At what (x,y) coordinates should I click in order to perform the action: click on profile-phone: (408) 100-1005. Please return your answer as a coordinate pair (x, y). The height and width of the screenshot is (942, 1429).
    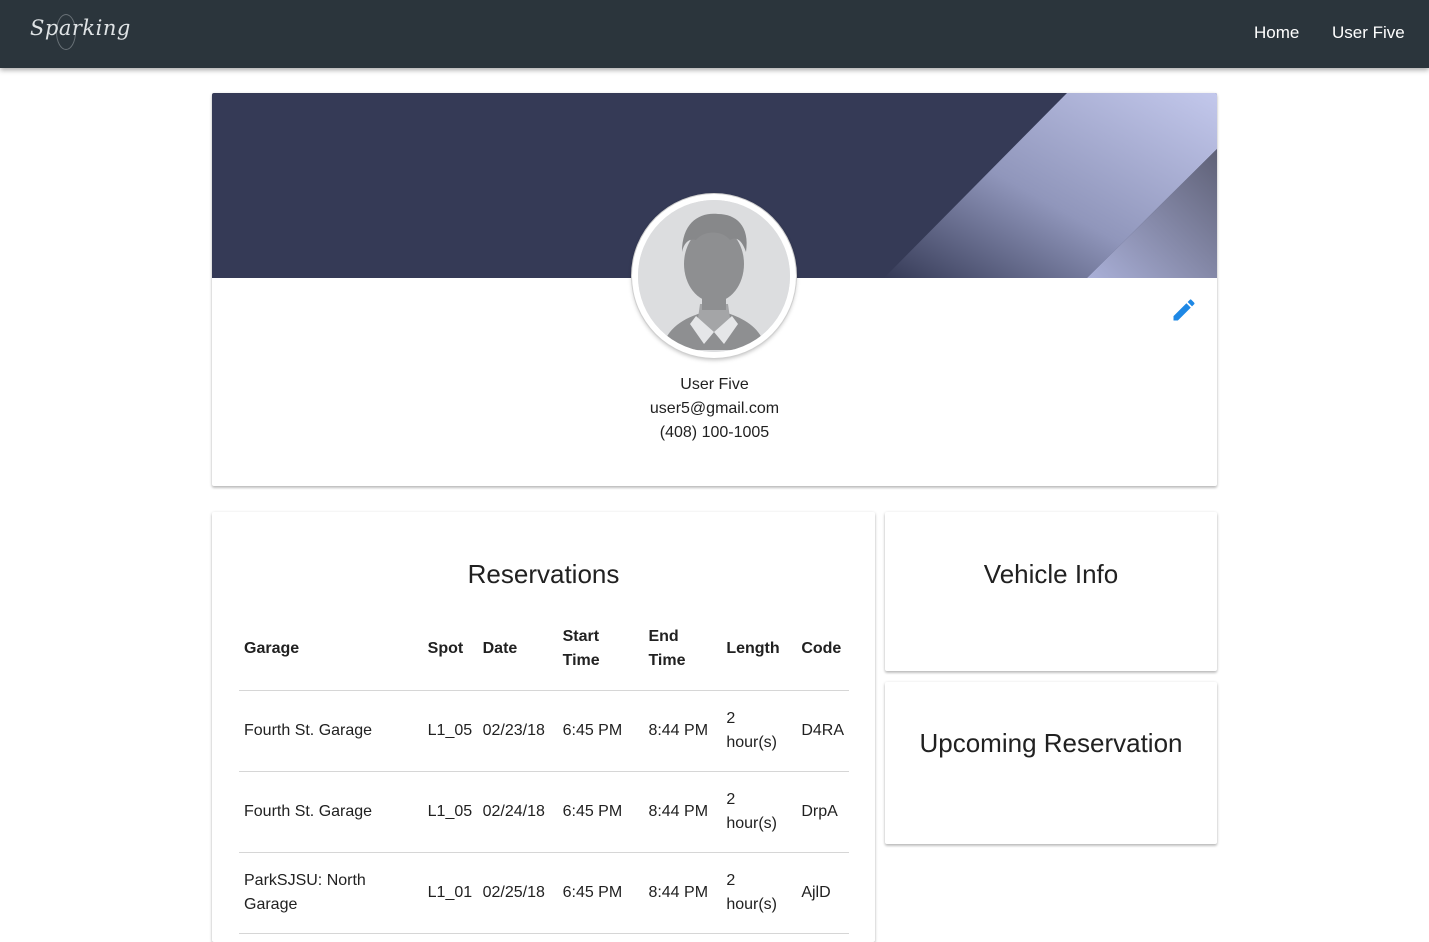
    Looking at the image, I should click on (714, 432).